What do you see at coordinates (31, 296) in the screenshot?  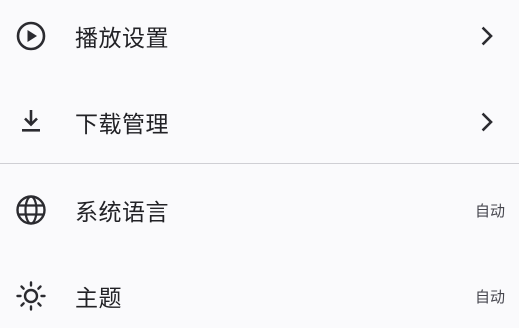 I see `brightness-icon` at bounding box center [31, 296].